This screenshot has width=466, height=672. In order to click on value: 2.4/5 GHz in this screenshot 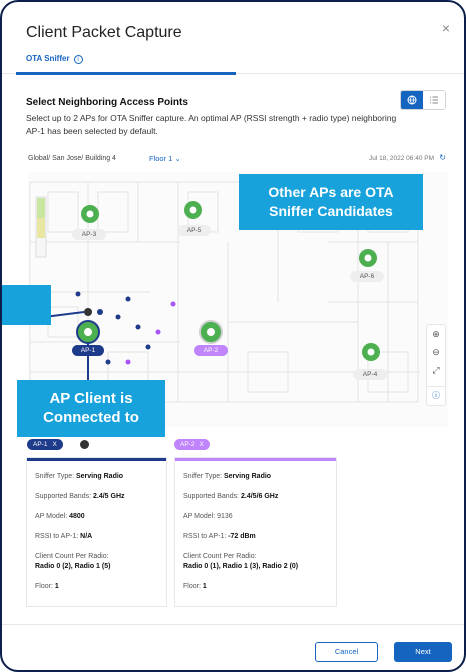, I will do `click(109, 496)`.